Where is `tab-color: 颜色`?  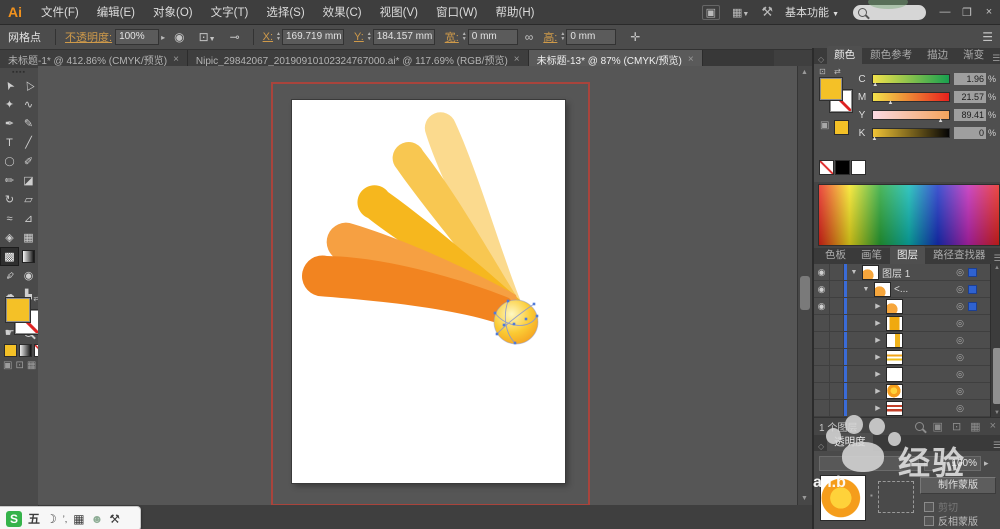
tab-color: 颜色 is located at coordinates (845, 55).